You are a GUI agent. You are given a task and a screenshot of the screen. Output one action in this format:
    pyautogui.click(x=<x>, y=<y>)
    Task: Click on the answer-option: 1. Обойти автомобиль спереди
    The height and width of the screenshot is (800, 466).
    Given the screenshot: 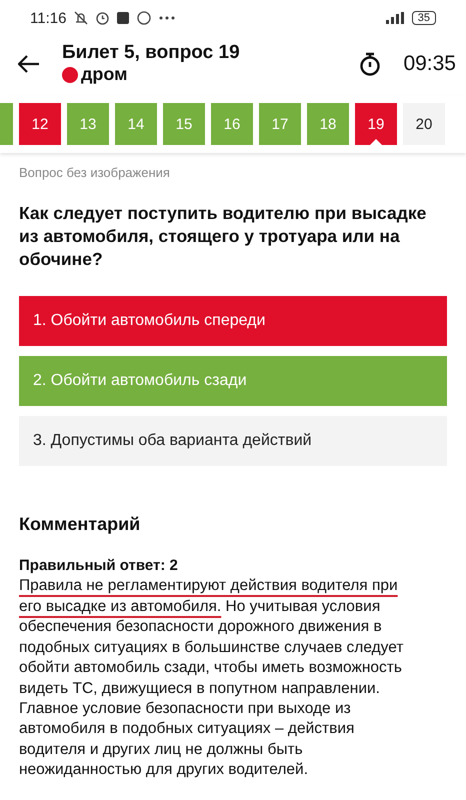 What is the action you would take?
    pyautogui.click(x=233, y=321)
    